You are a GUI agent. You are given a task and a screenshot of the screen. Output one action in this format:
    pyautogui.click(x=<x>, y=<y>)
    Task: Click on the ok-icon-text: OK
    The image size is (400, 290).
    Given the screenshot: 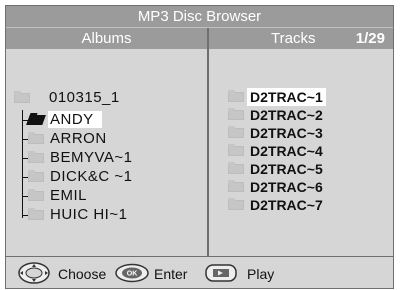 What is the action you would take?
    pyautogui.click(x=132, y=274)
    